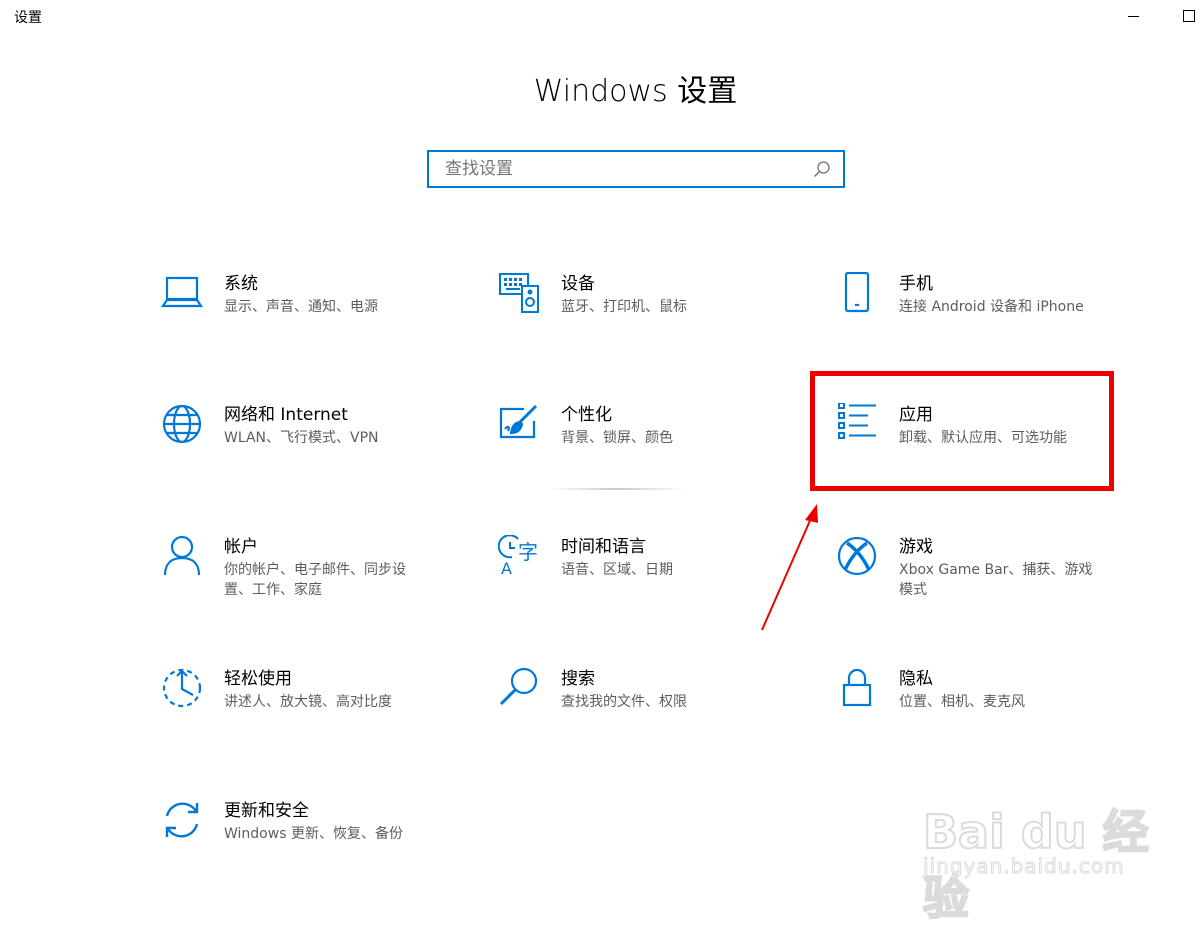 Image resolution: width=1200 pixels, height=928 pixels. What do you see at coordinates (182, 557) in the screenshot?
I see `person-icon` at bounding box center [182, 557].